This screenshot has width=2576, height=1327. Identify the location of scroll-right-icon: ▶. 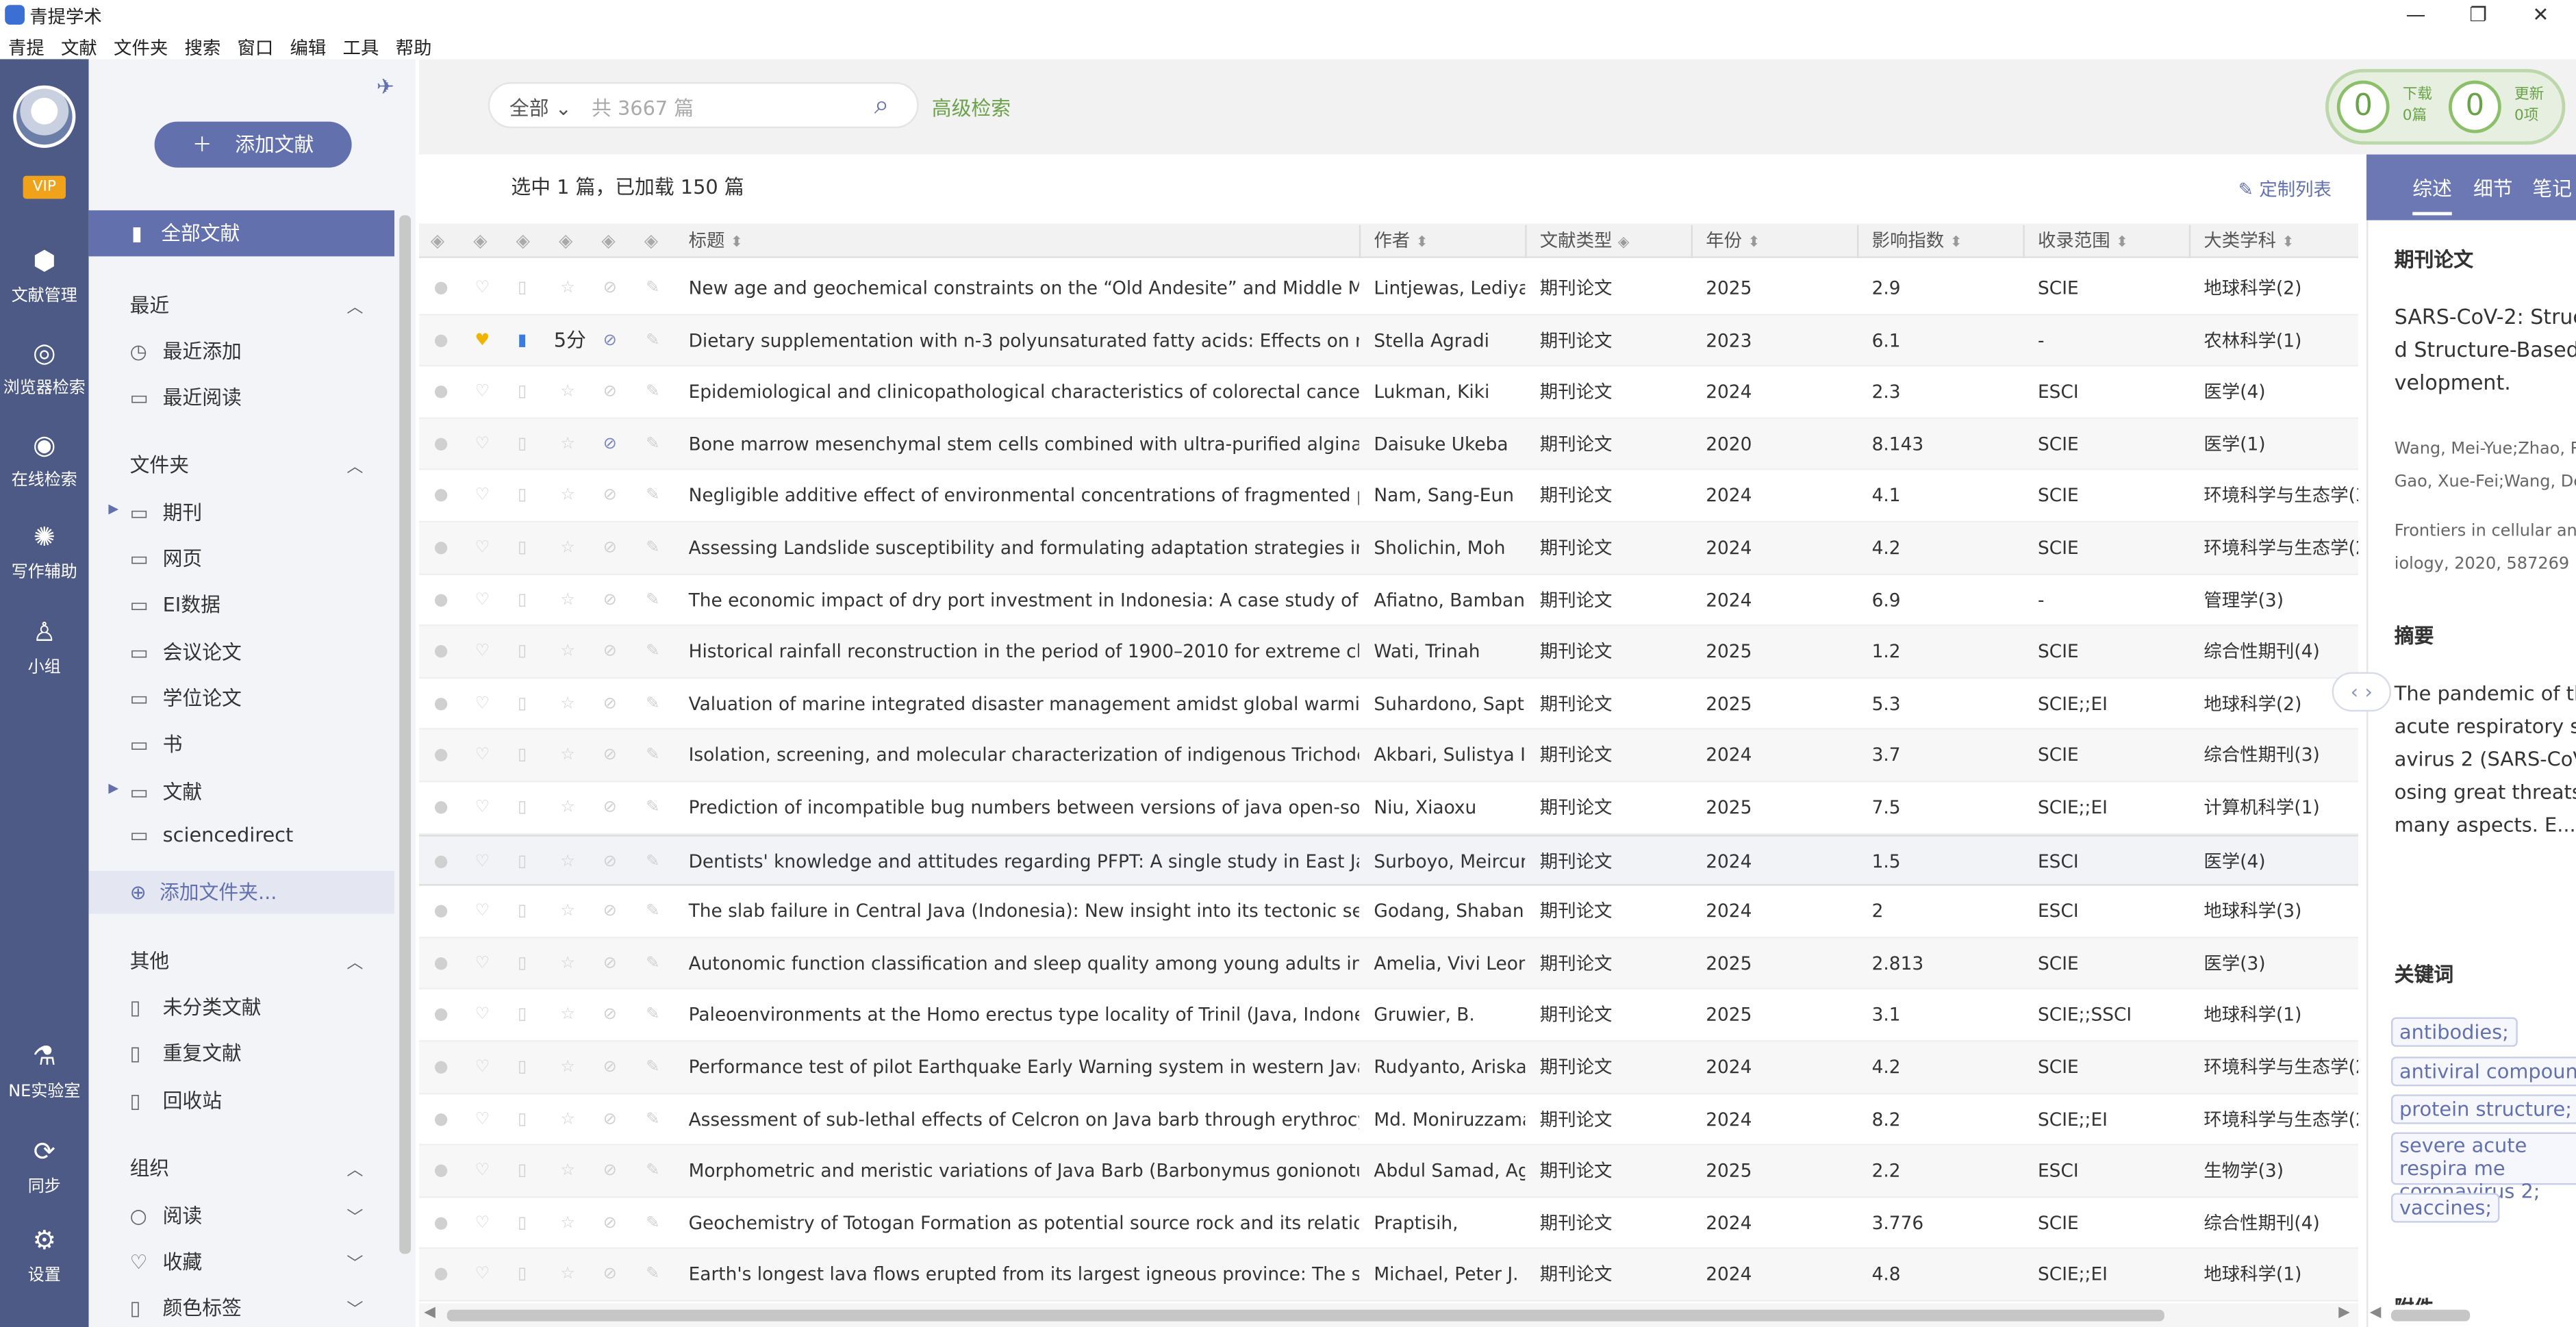
(2344, 1313).